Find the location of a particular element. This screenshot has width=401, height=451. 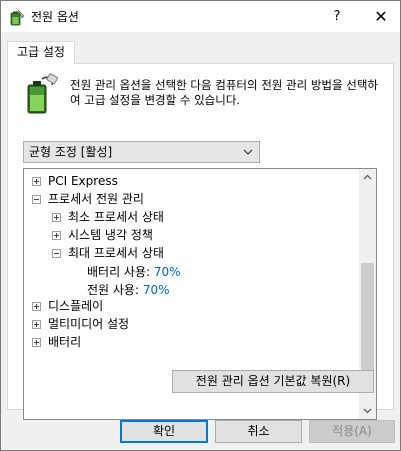

power-options-app-icon is located at coordinates (17, 17).